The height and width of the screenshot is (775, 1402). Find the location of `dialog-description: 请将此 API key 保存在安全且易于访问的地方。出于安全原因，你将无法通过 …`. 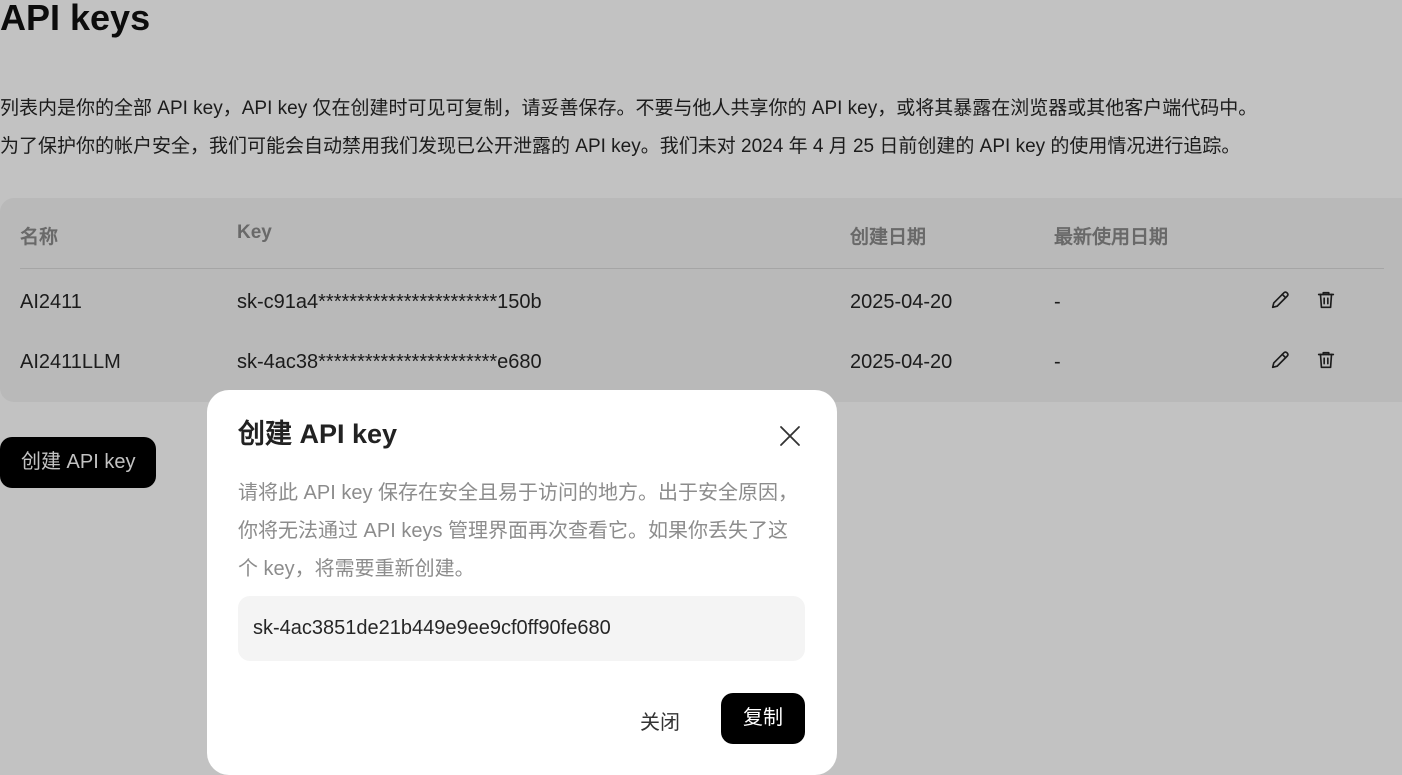

dialog-description: 请将此 API key 保存在安全且易于访问的地方。出于安全原因，你将无法通过 … is located at coordinates (518, 531).